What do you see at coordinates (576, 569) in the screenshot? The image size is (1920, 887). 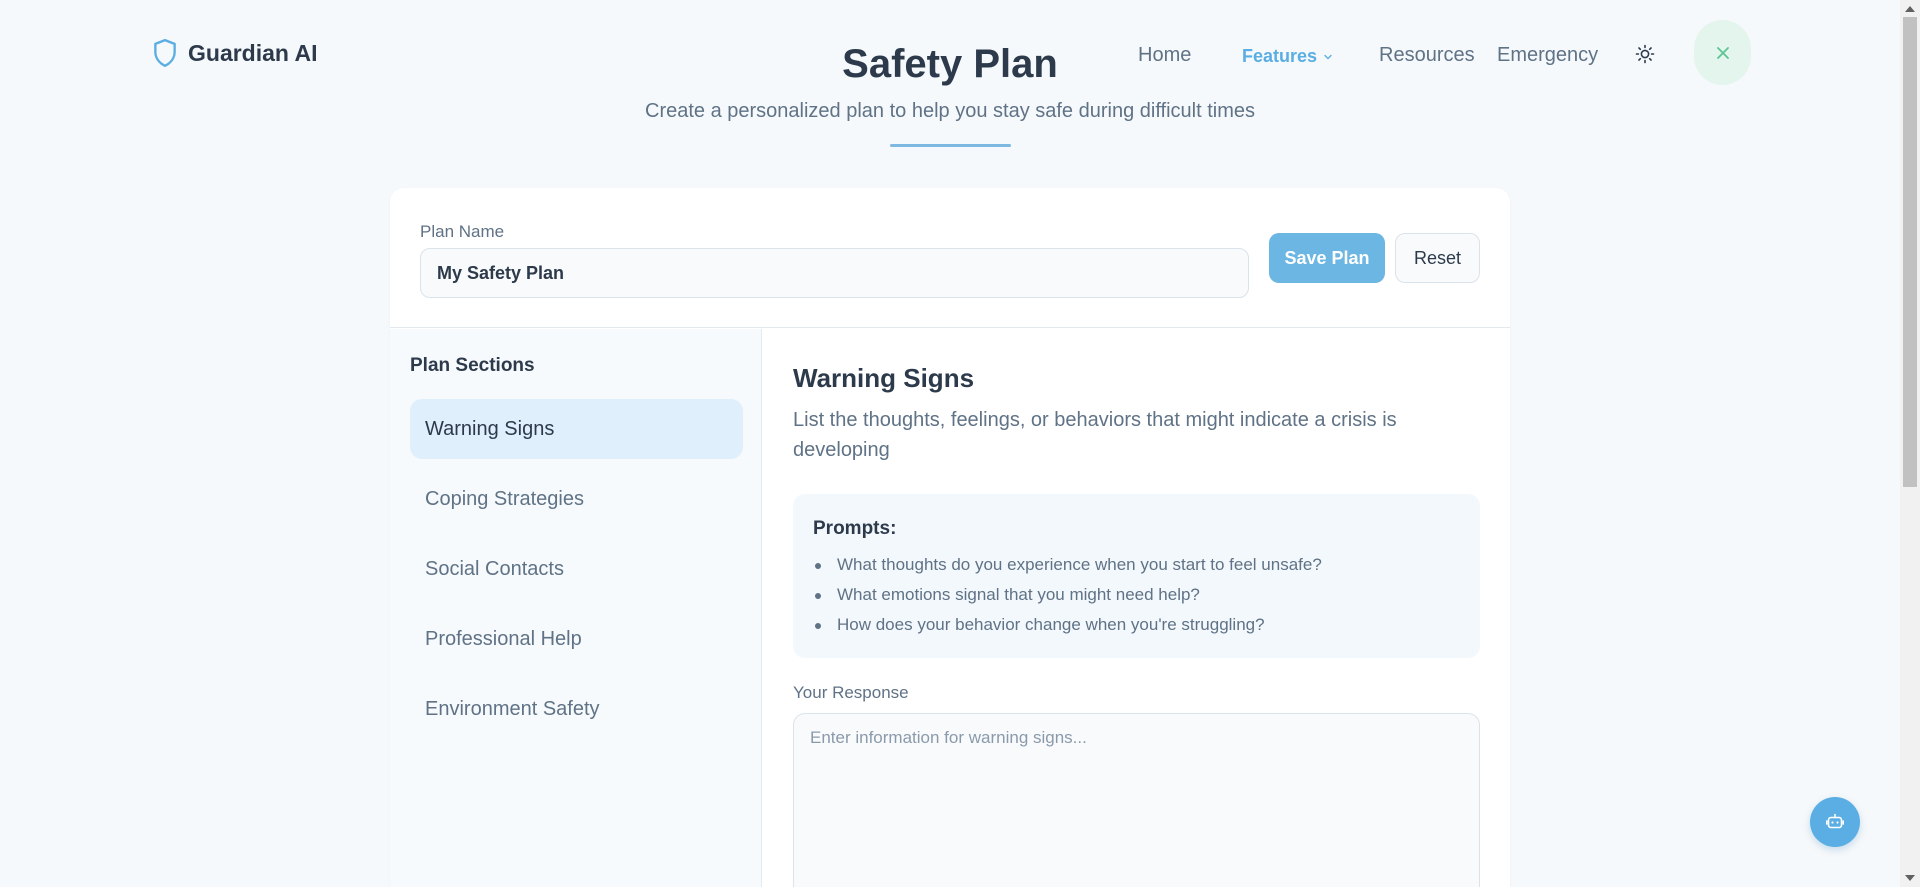 I see `section-item-social-contacts: Social Contacts` at bounding box center [576, 569].